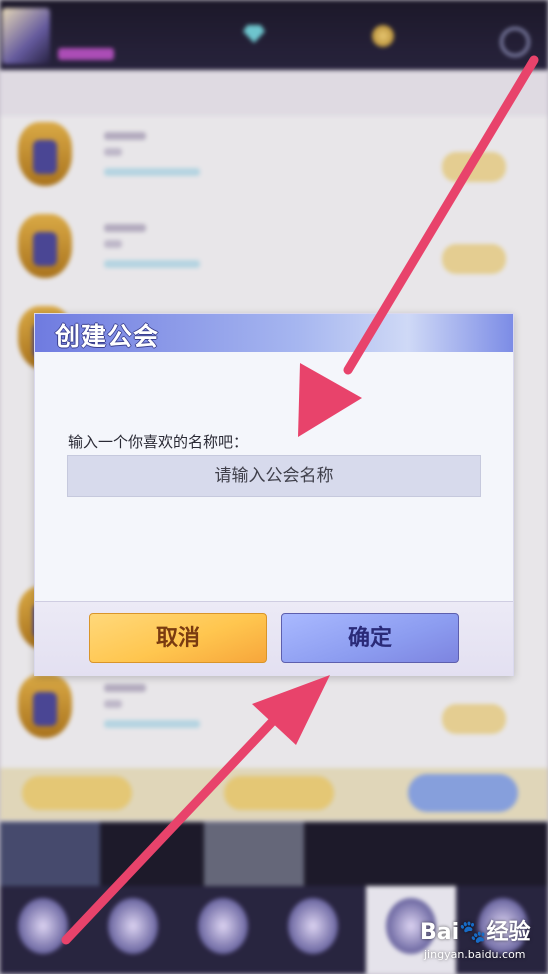  I want to click on watermark-url: jingyan.baidu.com, so click(475, 954).